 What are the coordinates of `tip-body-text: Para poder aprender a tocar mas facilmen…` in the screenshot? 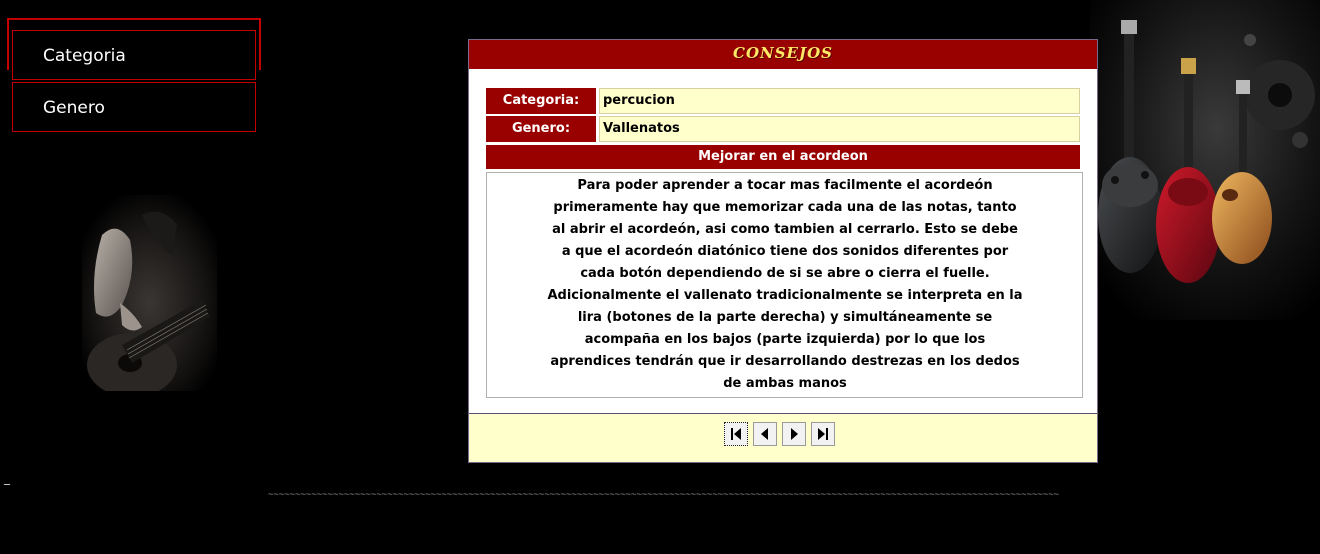 It's located at (785, 284).